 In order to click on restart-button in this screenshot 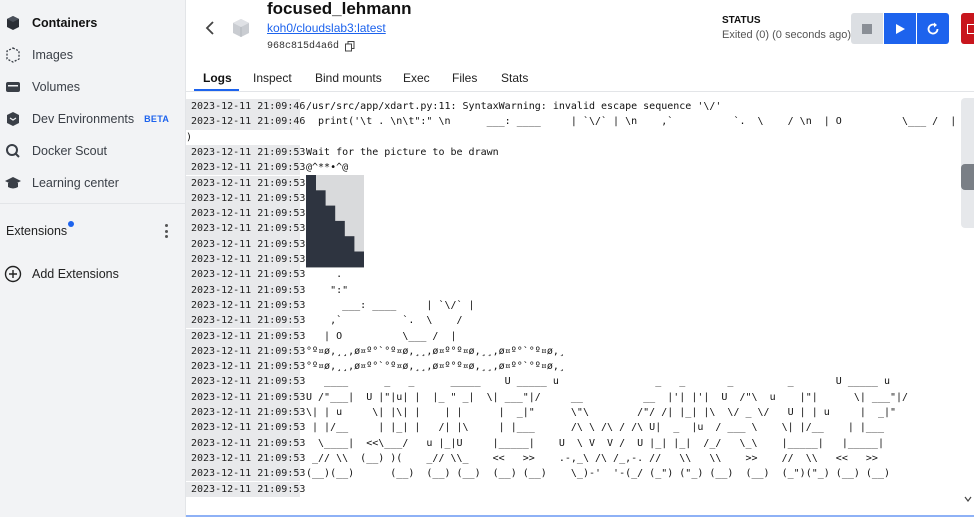, I will do `click(933, 28)`.